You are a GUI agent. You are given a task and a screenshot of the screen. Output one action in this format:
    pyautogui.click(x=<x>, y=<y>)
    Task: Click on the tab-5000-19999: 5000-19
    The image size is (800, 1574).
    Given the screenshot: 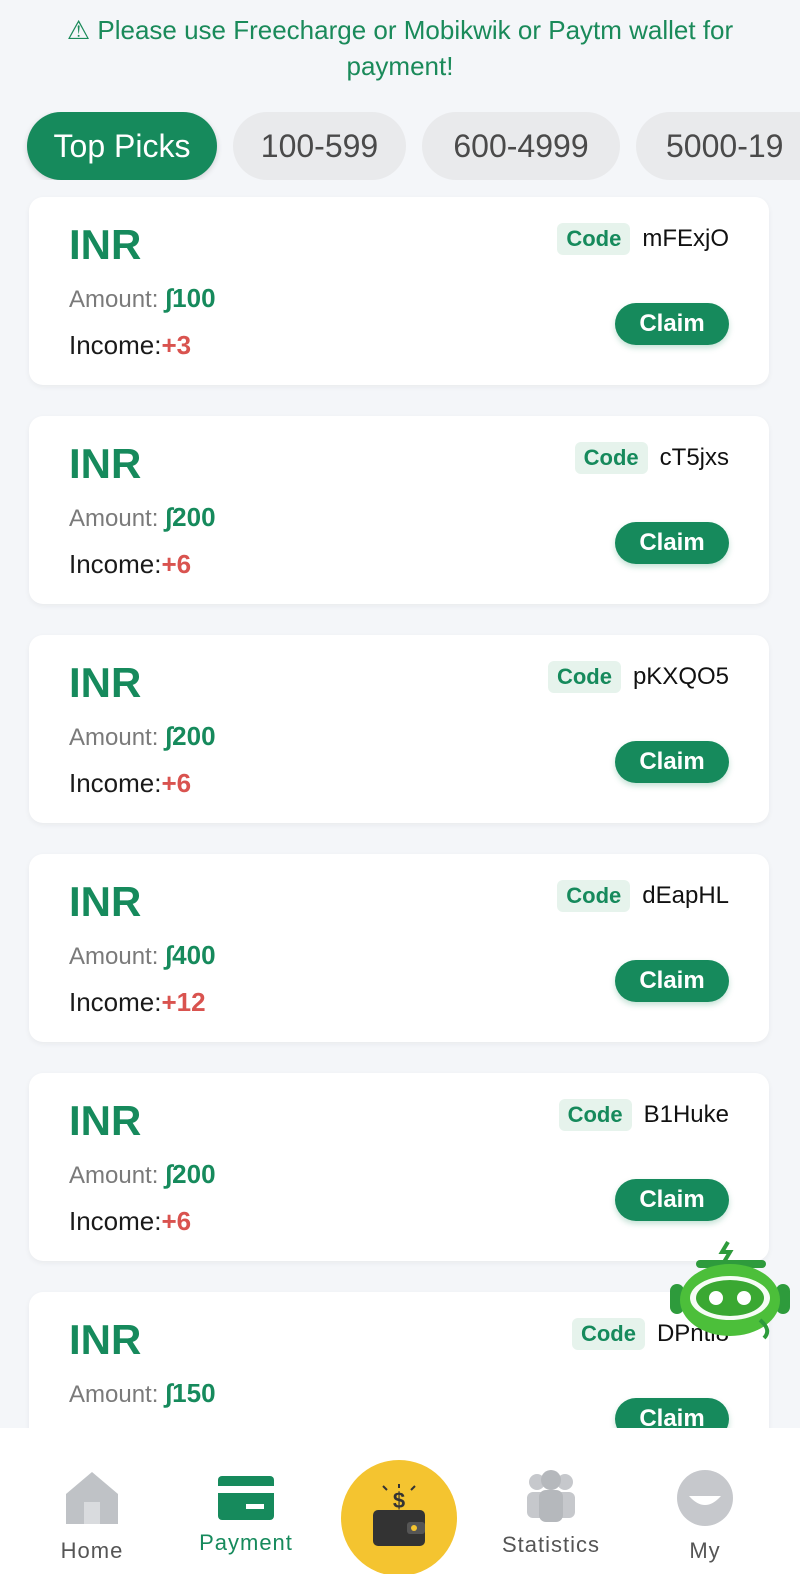 What is the action you would take?
    pyautogui.click(x=718, y=146)
    